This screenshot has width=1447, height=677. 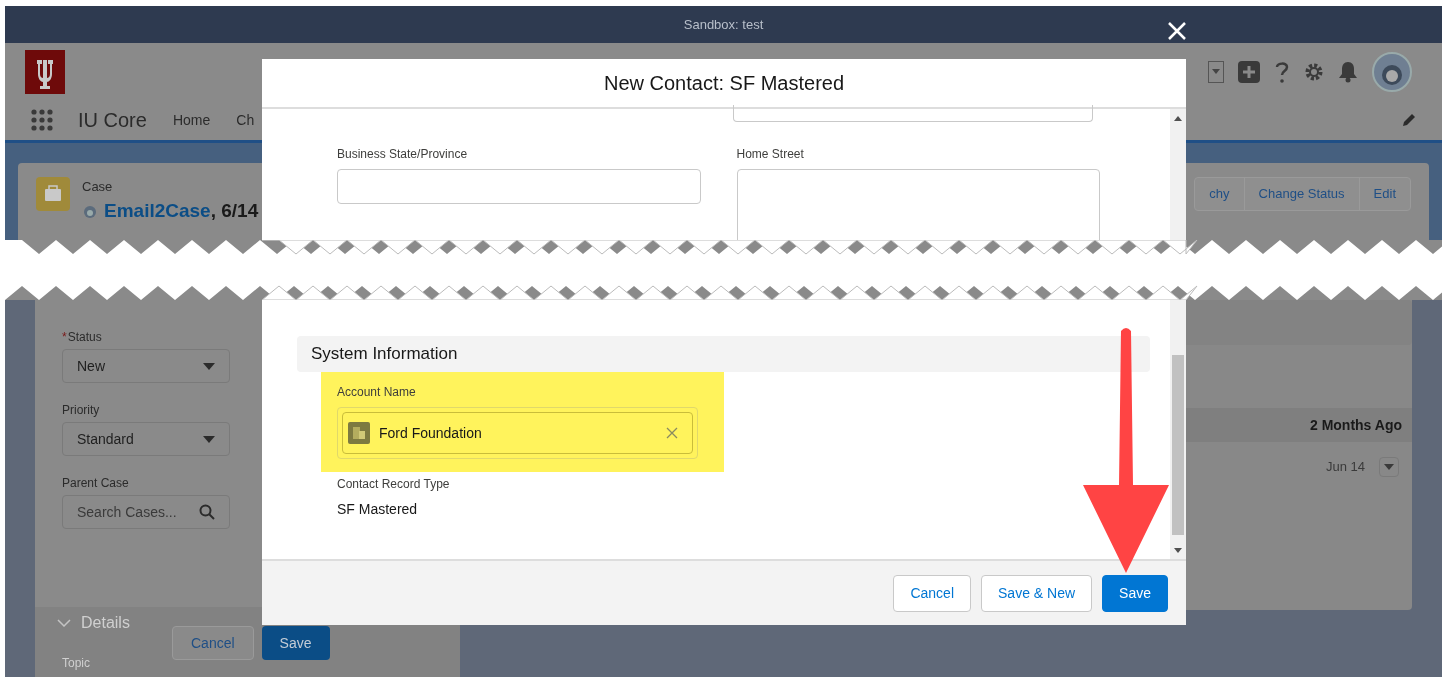 I want to click on action-button: Change Status, so click(x=1301, y=194).